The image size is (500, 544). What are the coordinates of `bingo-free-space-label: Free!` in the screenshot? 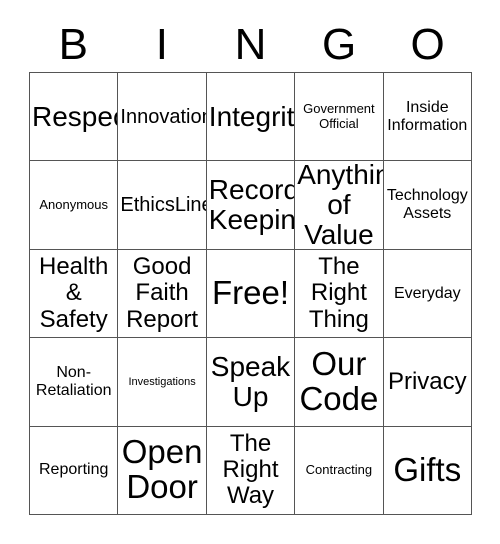 It's located at (250, 292).